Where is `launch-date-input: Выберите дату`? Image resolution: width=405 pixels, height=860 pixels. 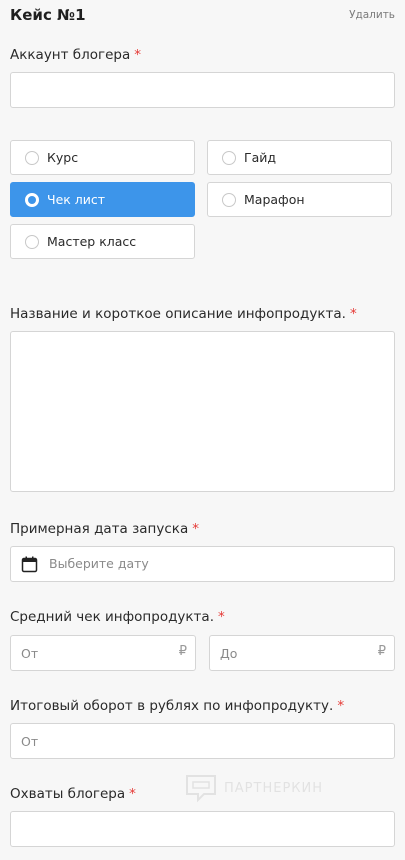 launch-date-input: Выберите дату is located at coordinates (202, 564).